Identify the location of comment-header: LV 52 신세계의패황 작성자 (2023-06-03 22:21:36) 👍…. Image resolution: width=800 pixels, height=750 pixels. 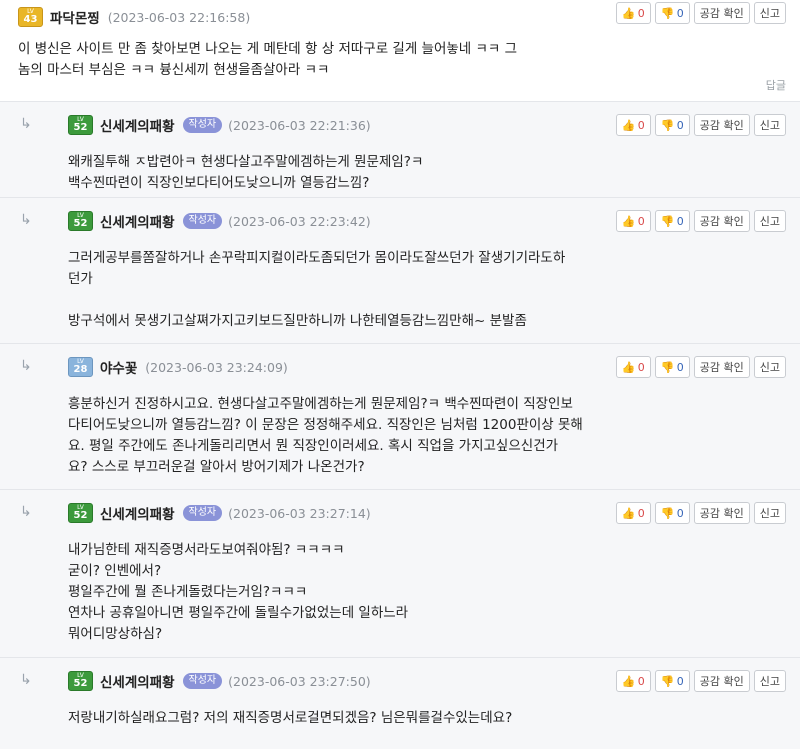
(429, 125).